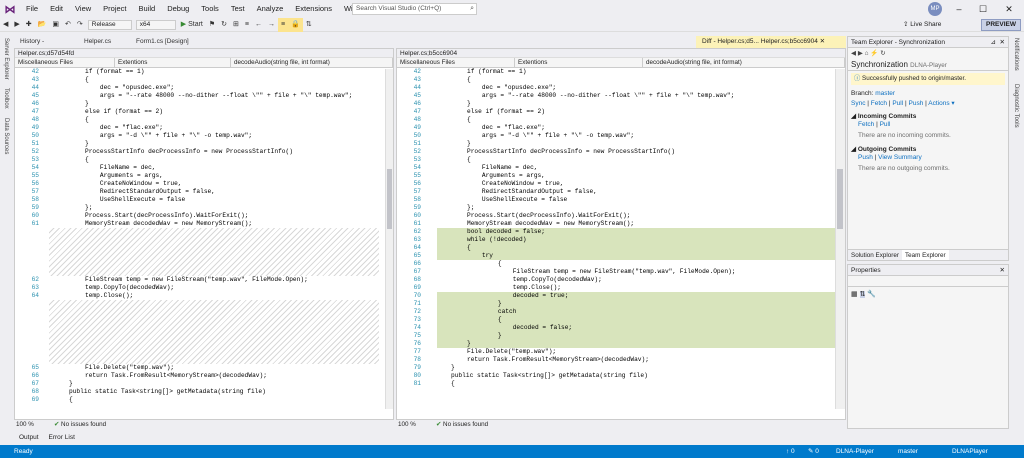 This screenshot has height=458, width=1024. Describe the element at coordinates (83, 9) in the screenshot. I see `menu-view: View` at that location.